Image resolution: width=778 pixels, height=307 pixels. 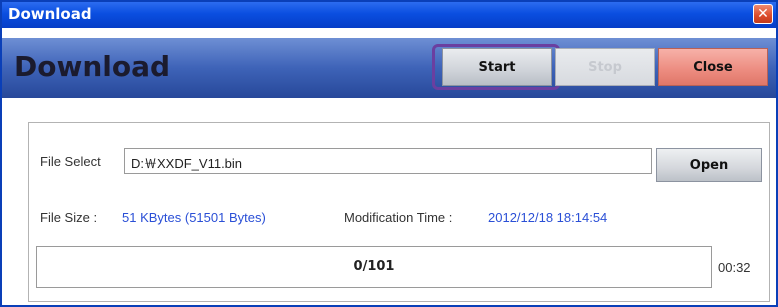 What do you see at coordinates (70, 161) in the screenshot?
I see `file-select-label: File Select` at bounding box center [70, 161].